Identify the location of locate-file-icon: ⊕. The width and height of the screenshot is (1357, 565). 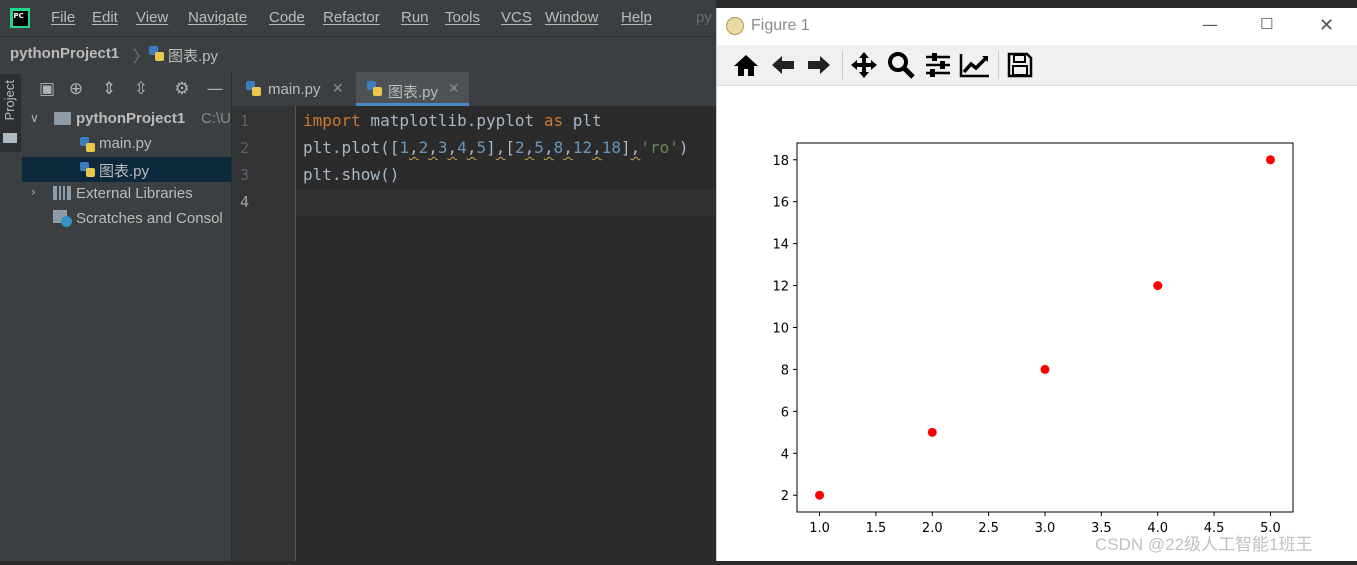
(76, 89).